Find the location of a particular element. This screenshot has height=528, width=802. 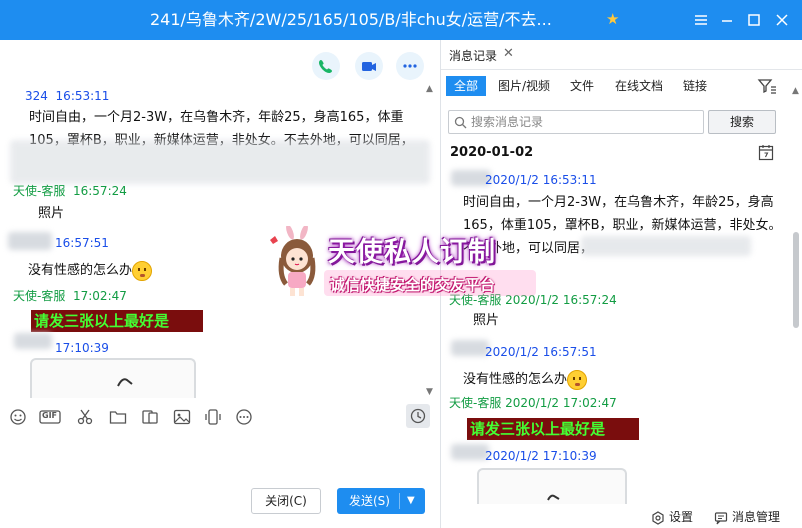

message-time: 16:57:51 is located at coordinates (82, 243).